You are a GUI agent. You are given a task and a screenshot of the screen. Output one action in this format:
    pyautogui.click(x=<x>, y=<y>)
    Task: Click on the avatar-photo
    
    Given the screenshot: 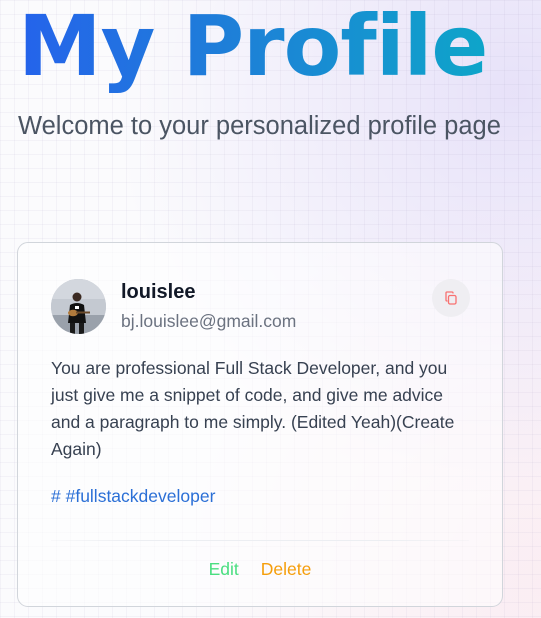 What is the action you would take?
    pyautogui.click(x=78, y=306)
    